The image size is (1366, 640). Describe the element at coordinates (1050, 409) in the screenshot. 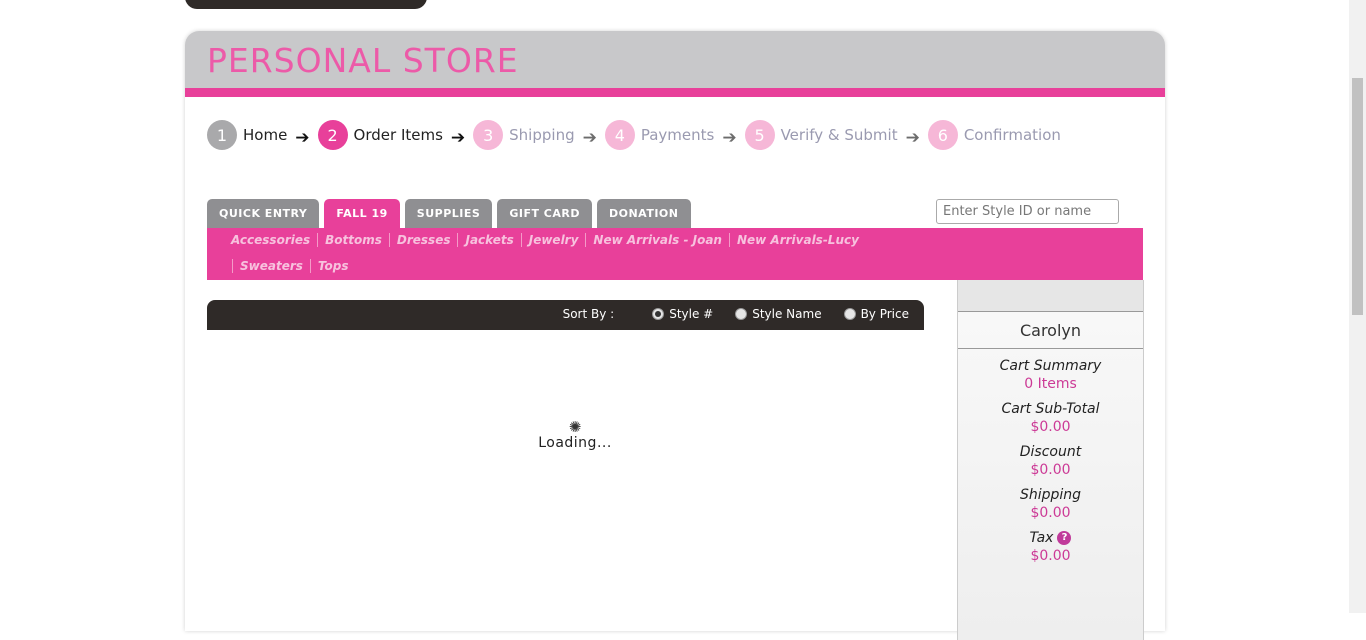

I see `subtotal-label: Cart Sub-Total` at that location.